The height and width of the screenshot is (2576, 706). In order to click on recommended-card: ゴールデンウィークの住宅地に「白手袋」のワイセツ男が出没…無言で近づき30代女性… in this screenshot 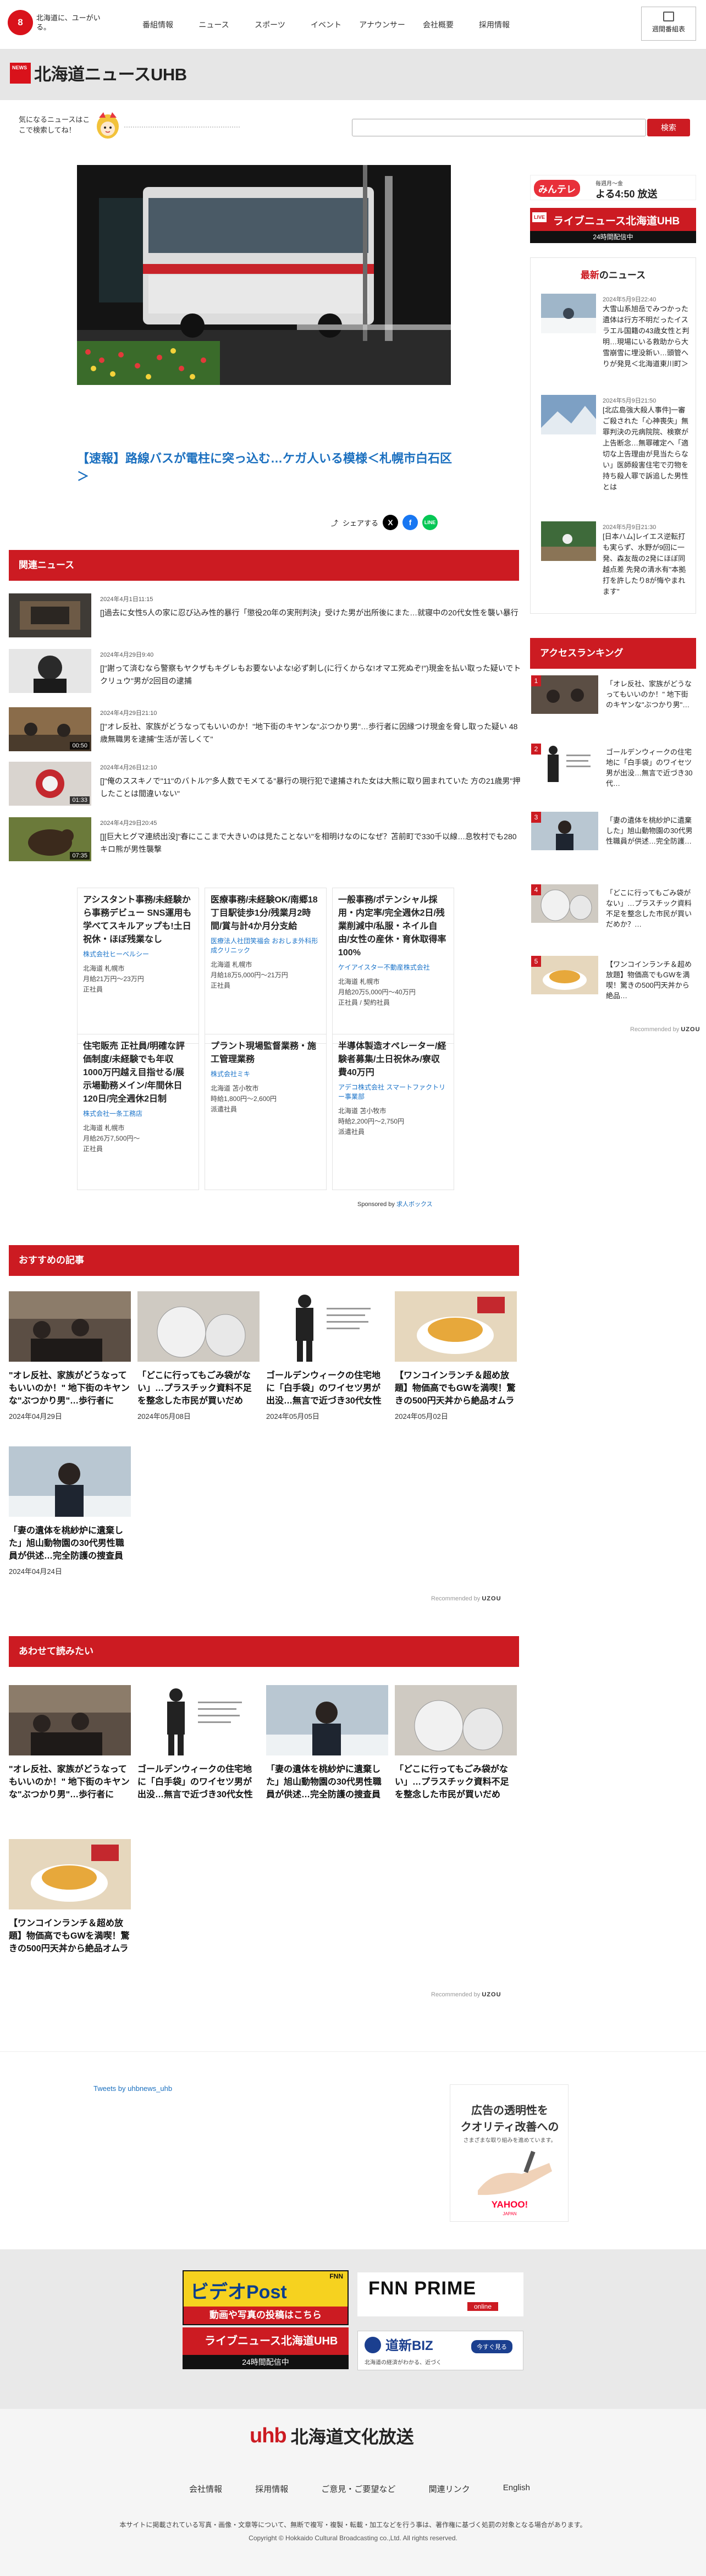, I will do `click(327, 1356)`.